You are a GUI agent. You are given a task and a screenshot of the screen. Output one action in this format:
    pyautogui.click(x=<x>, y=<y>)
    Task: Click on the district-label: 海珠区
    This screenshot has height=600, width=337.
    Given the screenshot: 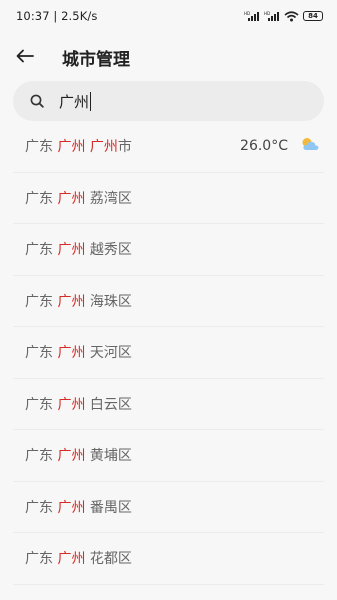 What is the action you would take?
    pyautogui.click(x=110, y=301)
    